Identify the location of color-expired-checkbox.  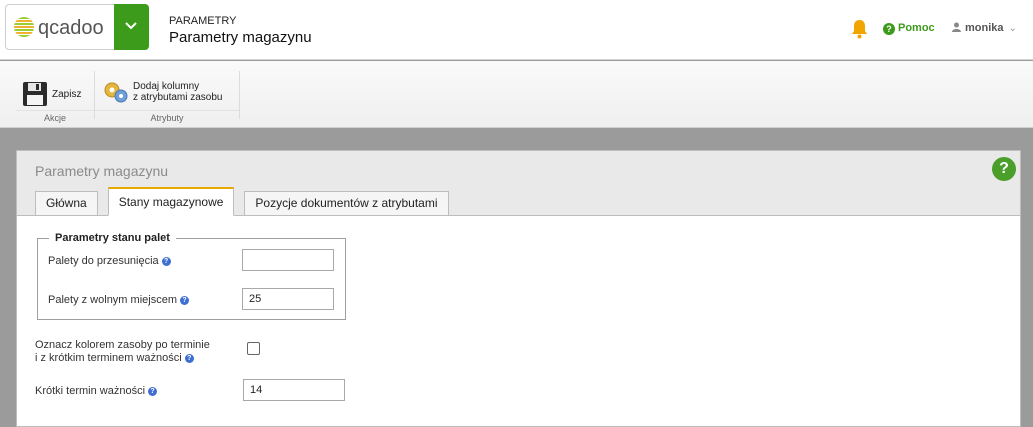
(253, 348).